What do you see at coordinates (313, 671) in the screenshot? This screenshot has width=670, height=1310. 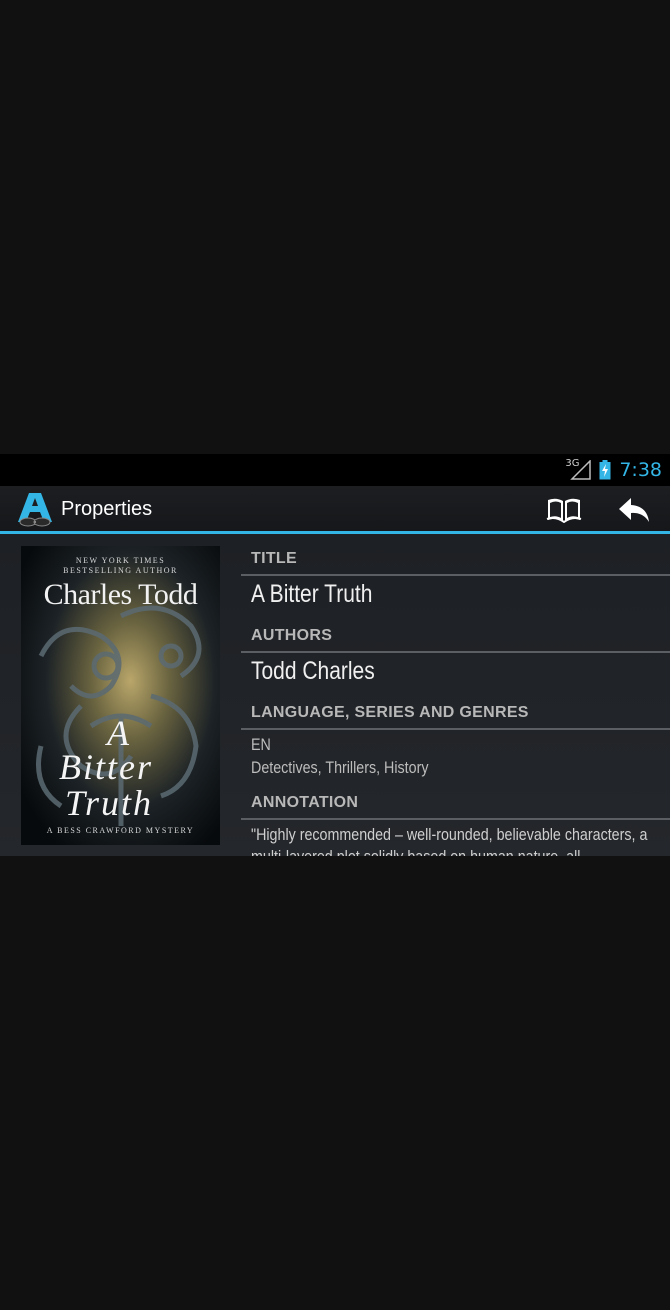 I see `authors-value: Todd Charles` at bounding box center [313, 671].